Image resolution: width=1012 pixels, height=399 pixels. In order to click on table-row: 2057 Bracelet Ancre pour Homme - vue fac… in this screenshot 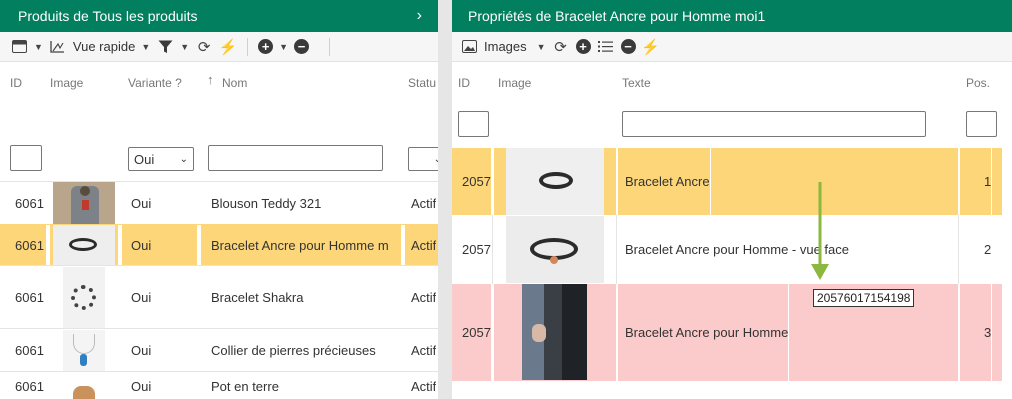, I will do `click(727, 249)`.